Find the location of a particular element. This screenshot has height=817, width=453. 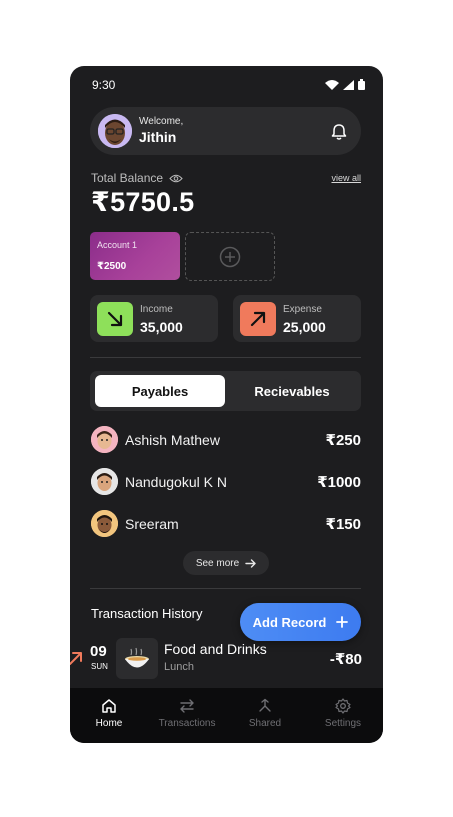

nav-home: Home is located at coordinates (109, 713).